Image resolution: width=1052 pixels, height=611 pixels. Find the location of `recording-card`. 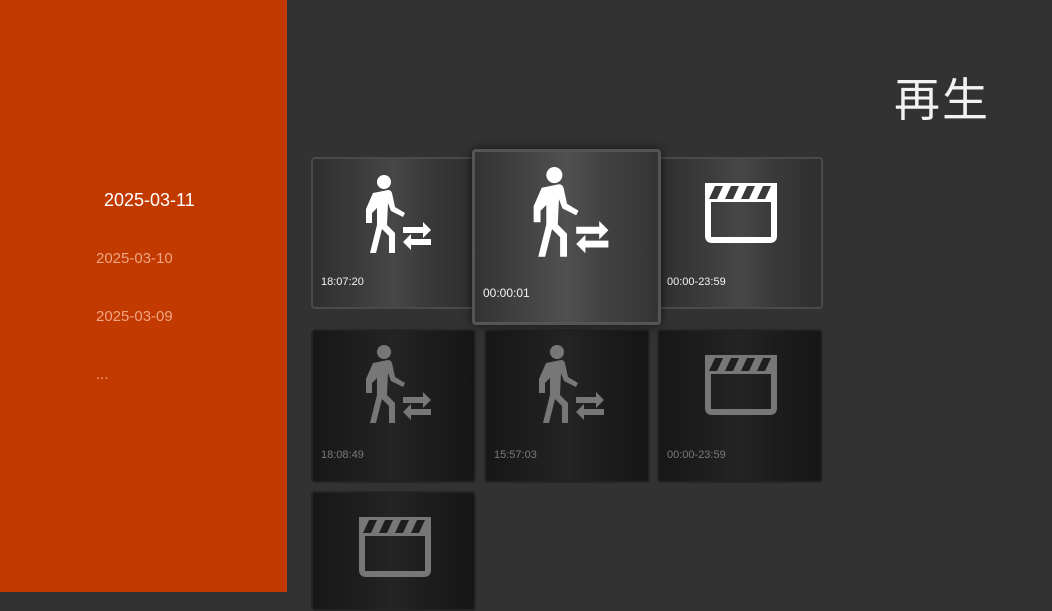

recording-card is located at coordinates (393, 551).